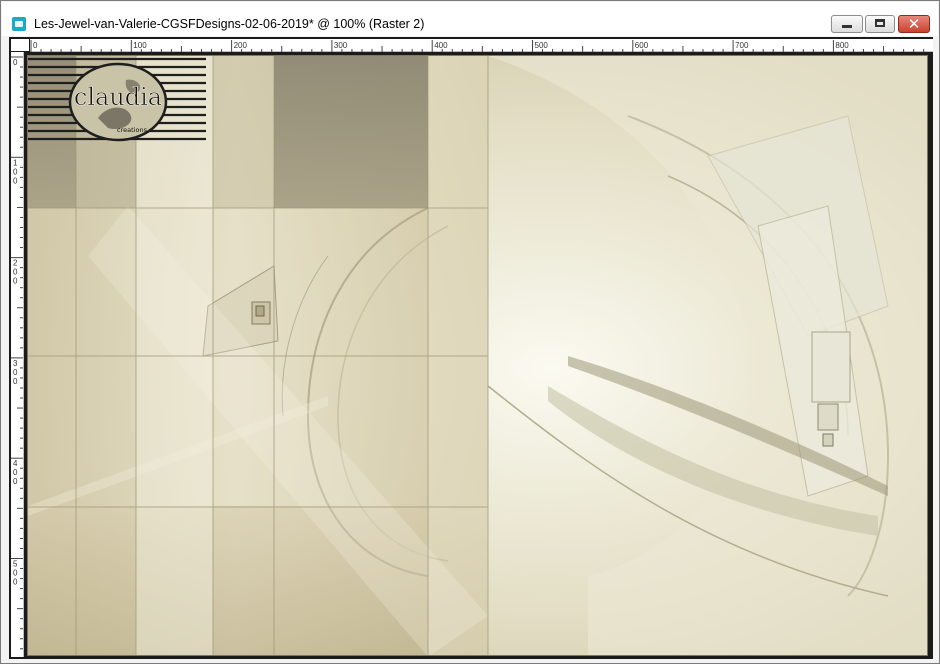  What do you see at coordinates (477, 46) in the screenshot?
I see `horizontal-ruler-ticks: 0 100 200 300 400 500 600 700 800` at bounding box center [477, 46].